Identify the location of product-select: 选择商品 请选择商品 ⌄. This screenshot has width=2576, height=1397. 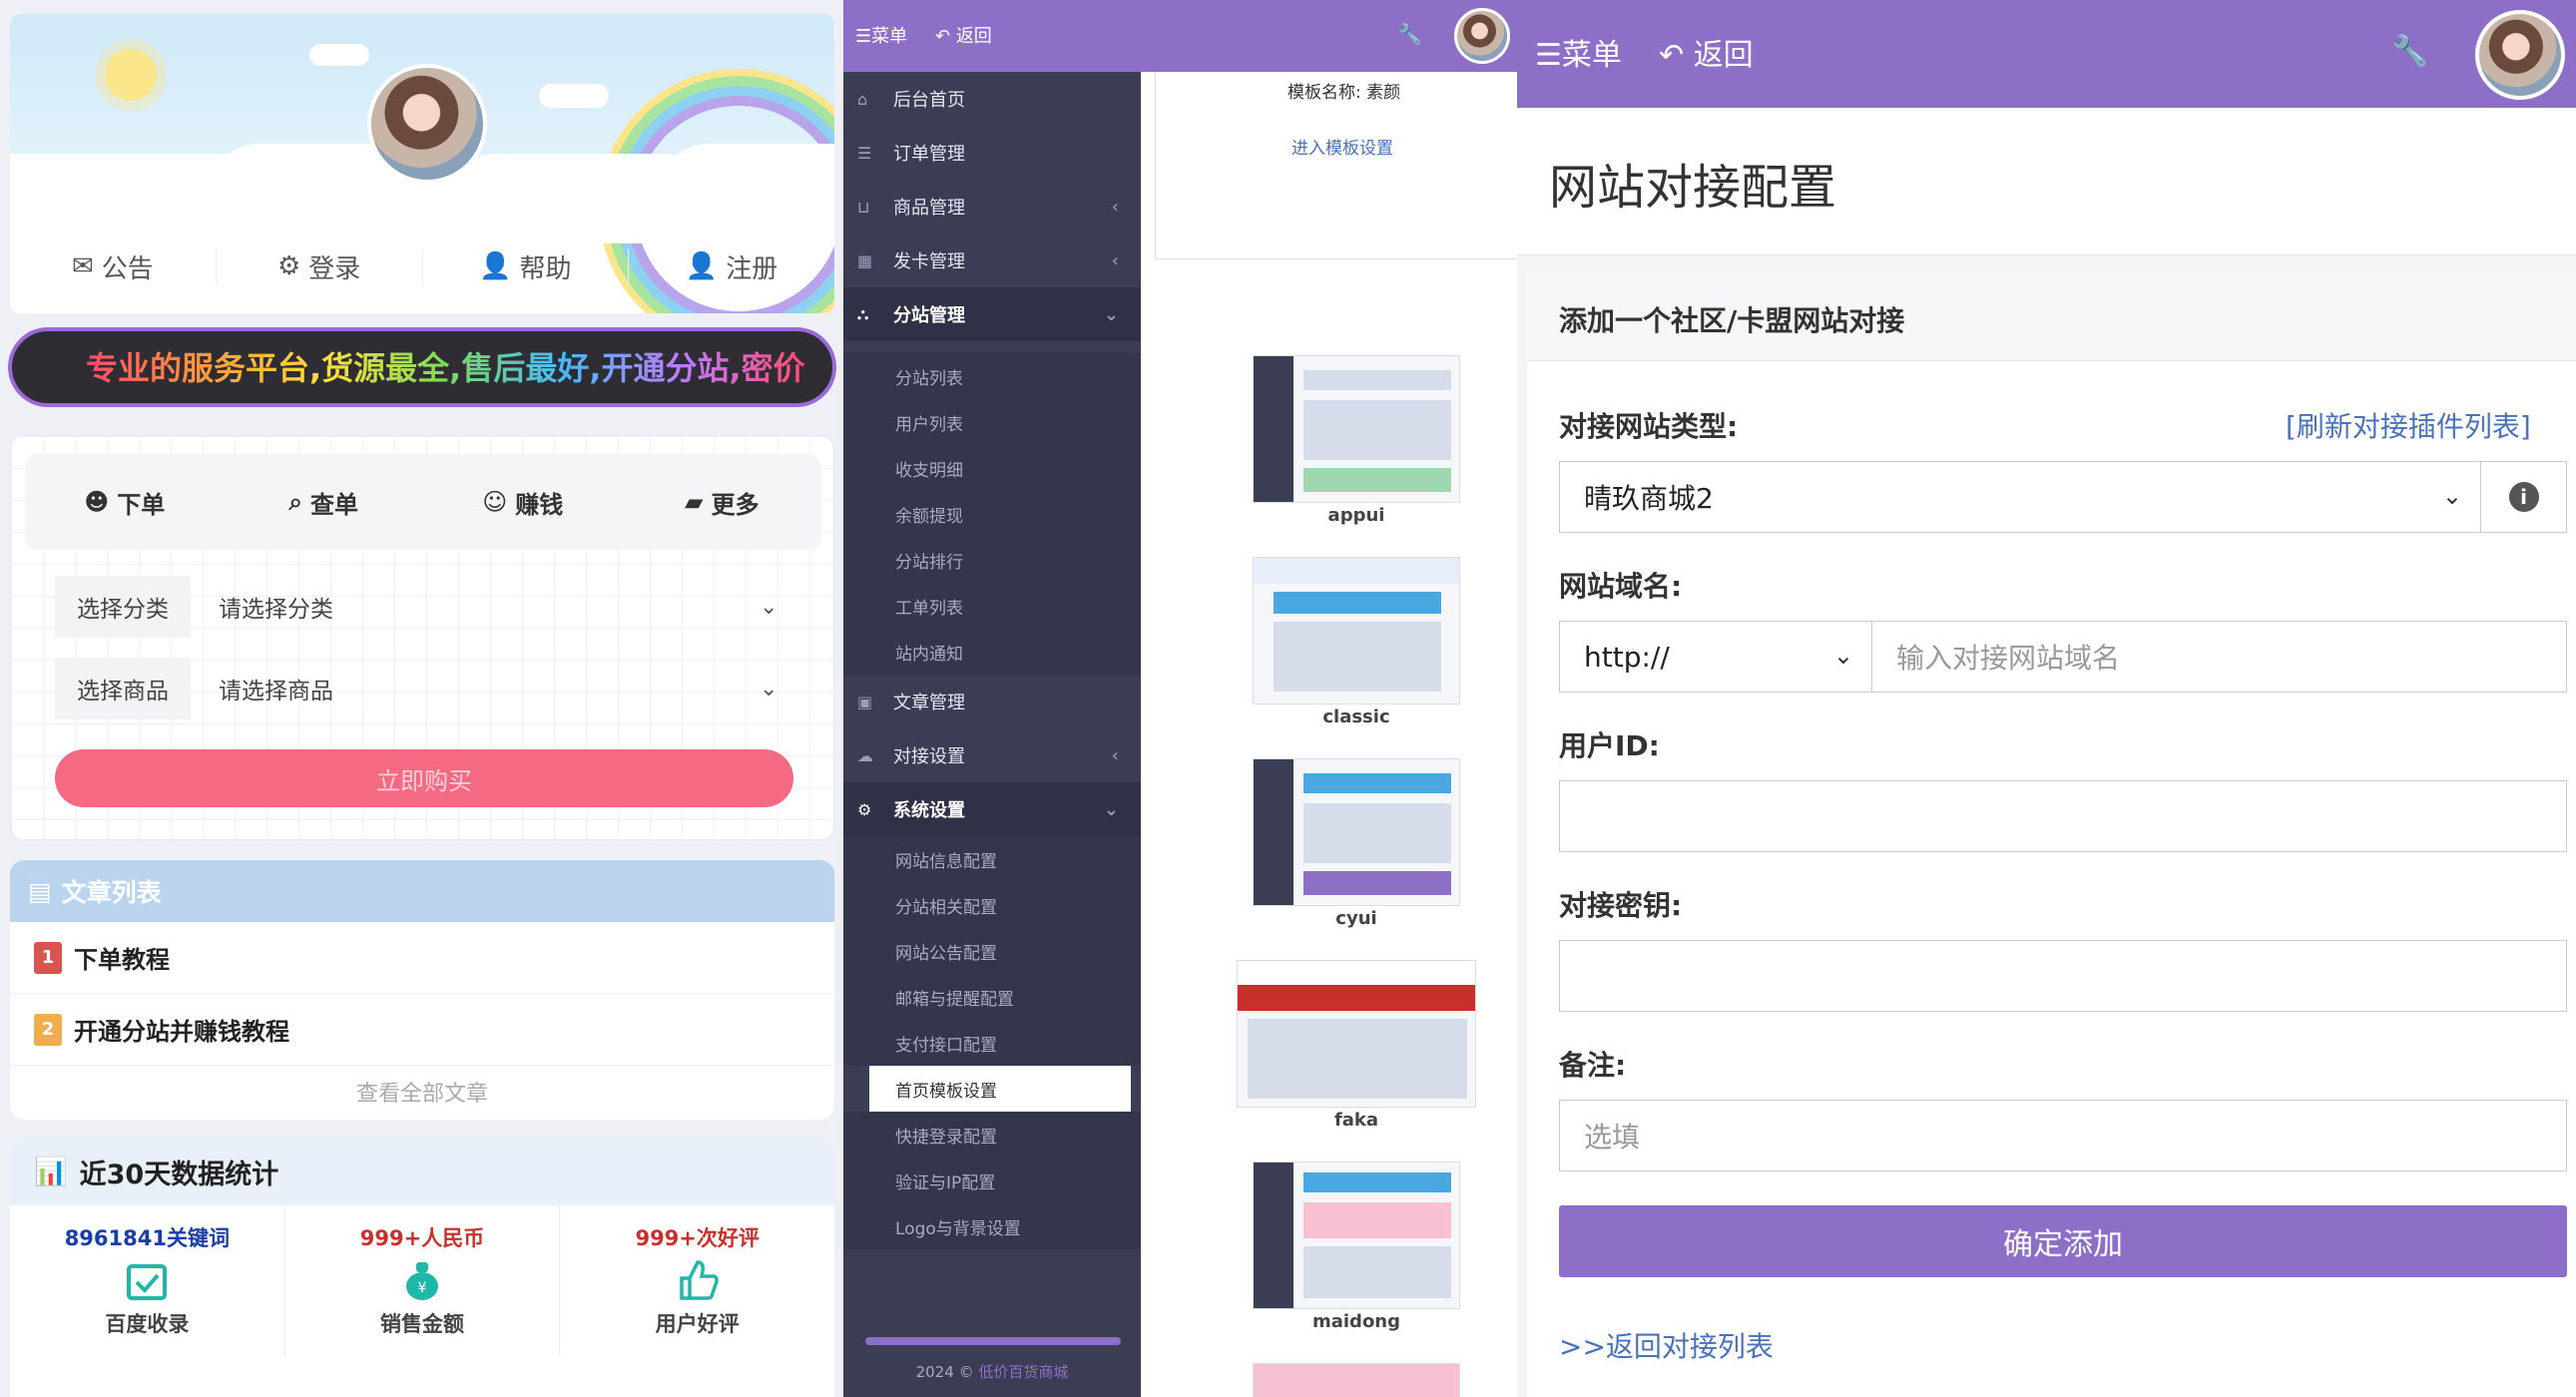
(427, 688).